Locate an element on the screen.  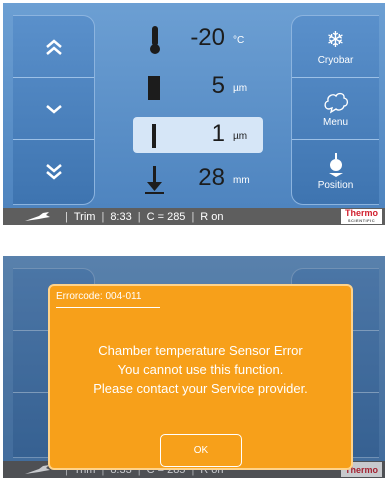
temperature-value: -20 is located at coordinates (207, 37).